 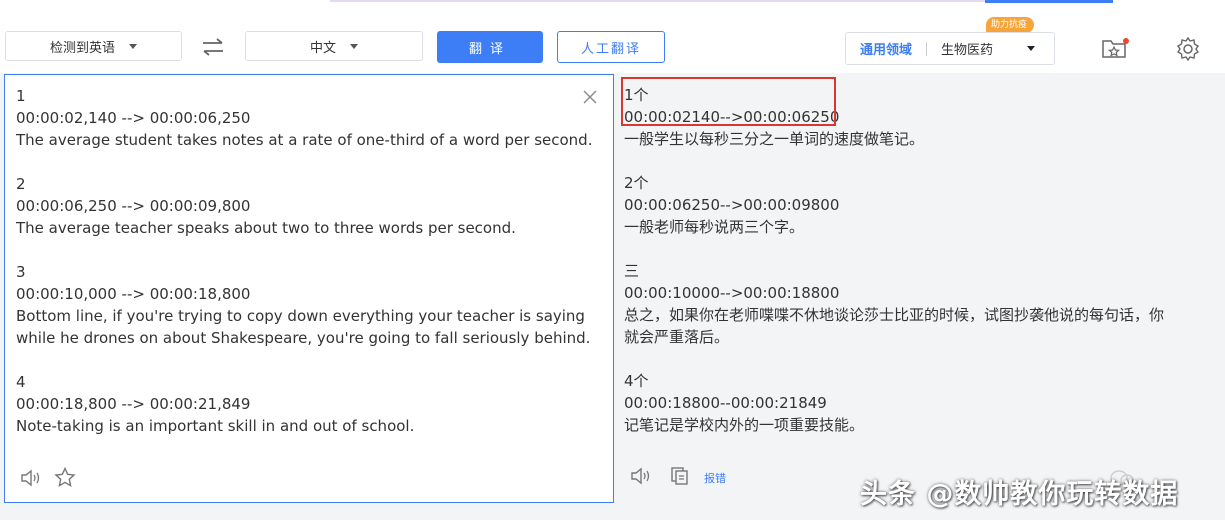 I want to click on text-line: 一般老师每秒说两三个字。, so click(x=714, y=227).